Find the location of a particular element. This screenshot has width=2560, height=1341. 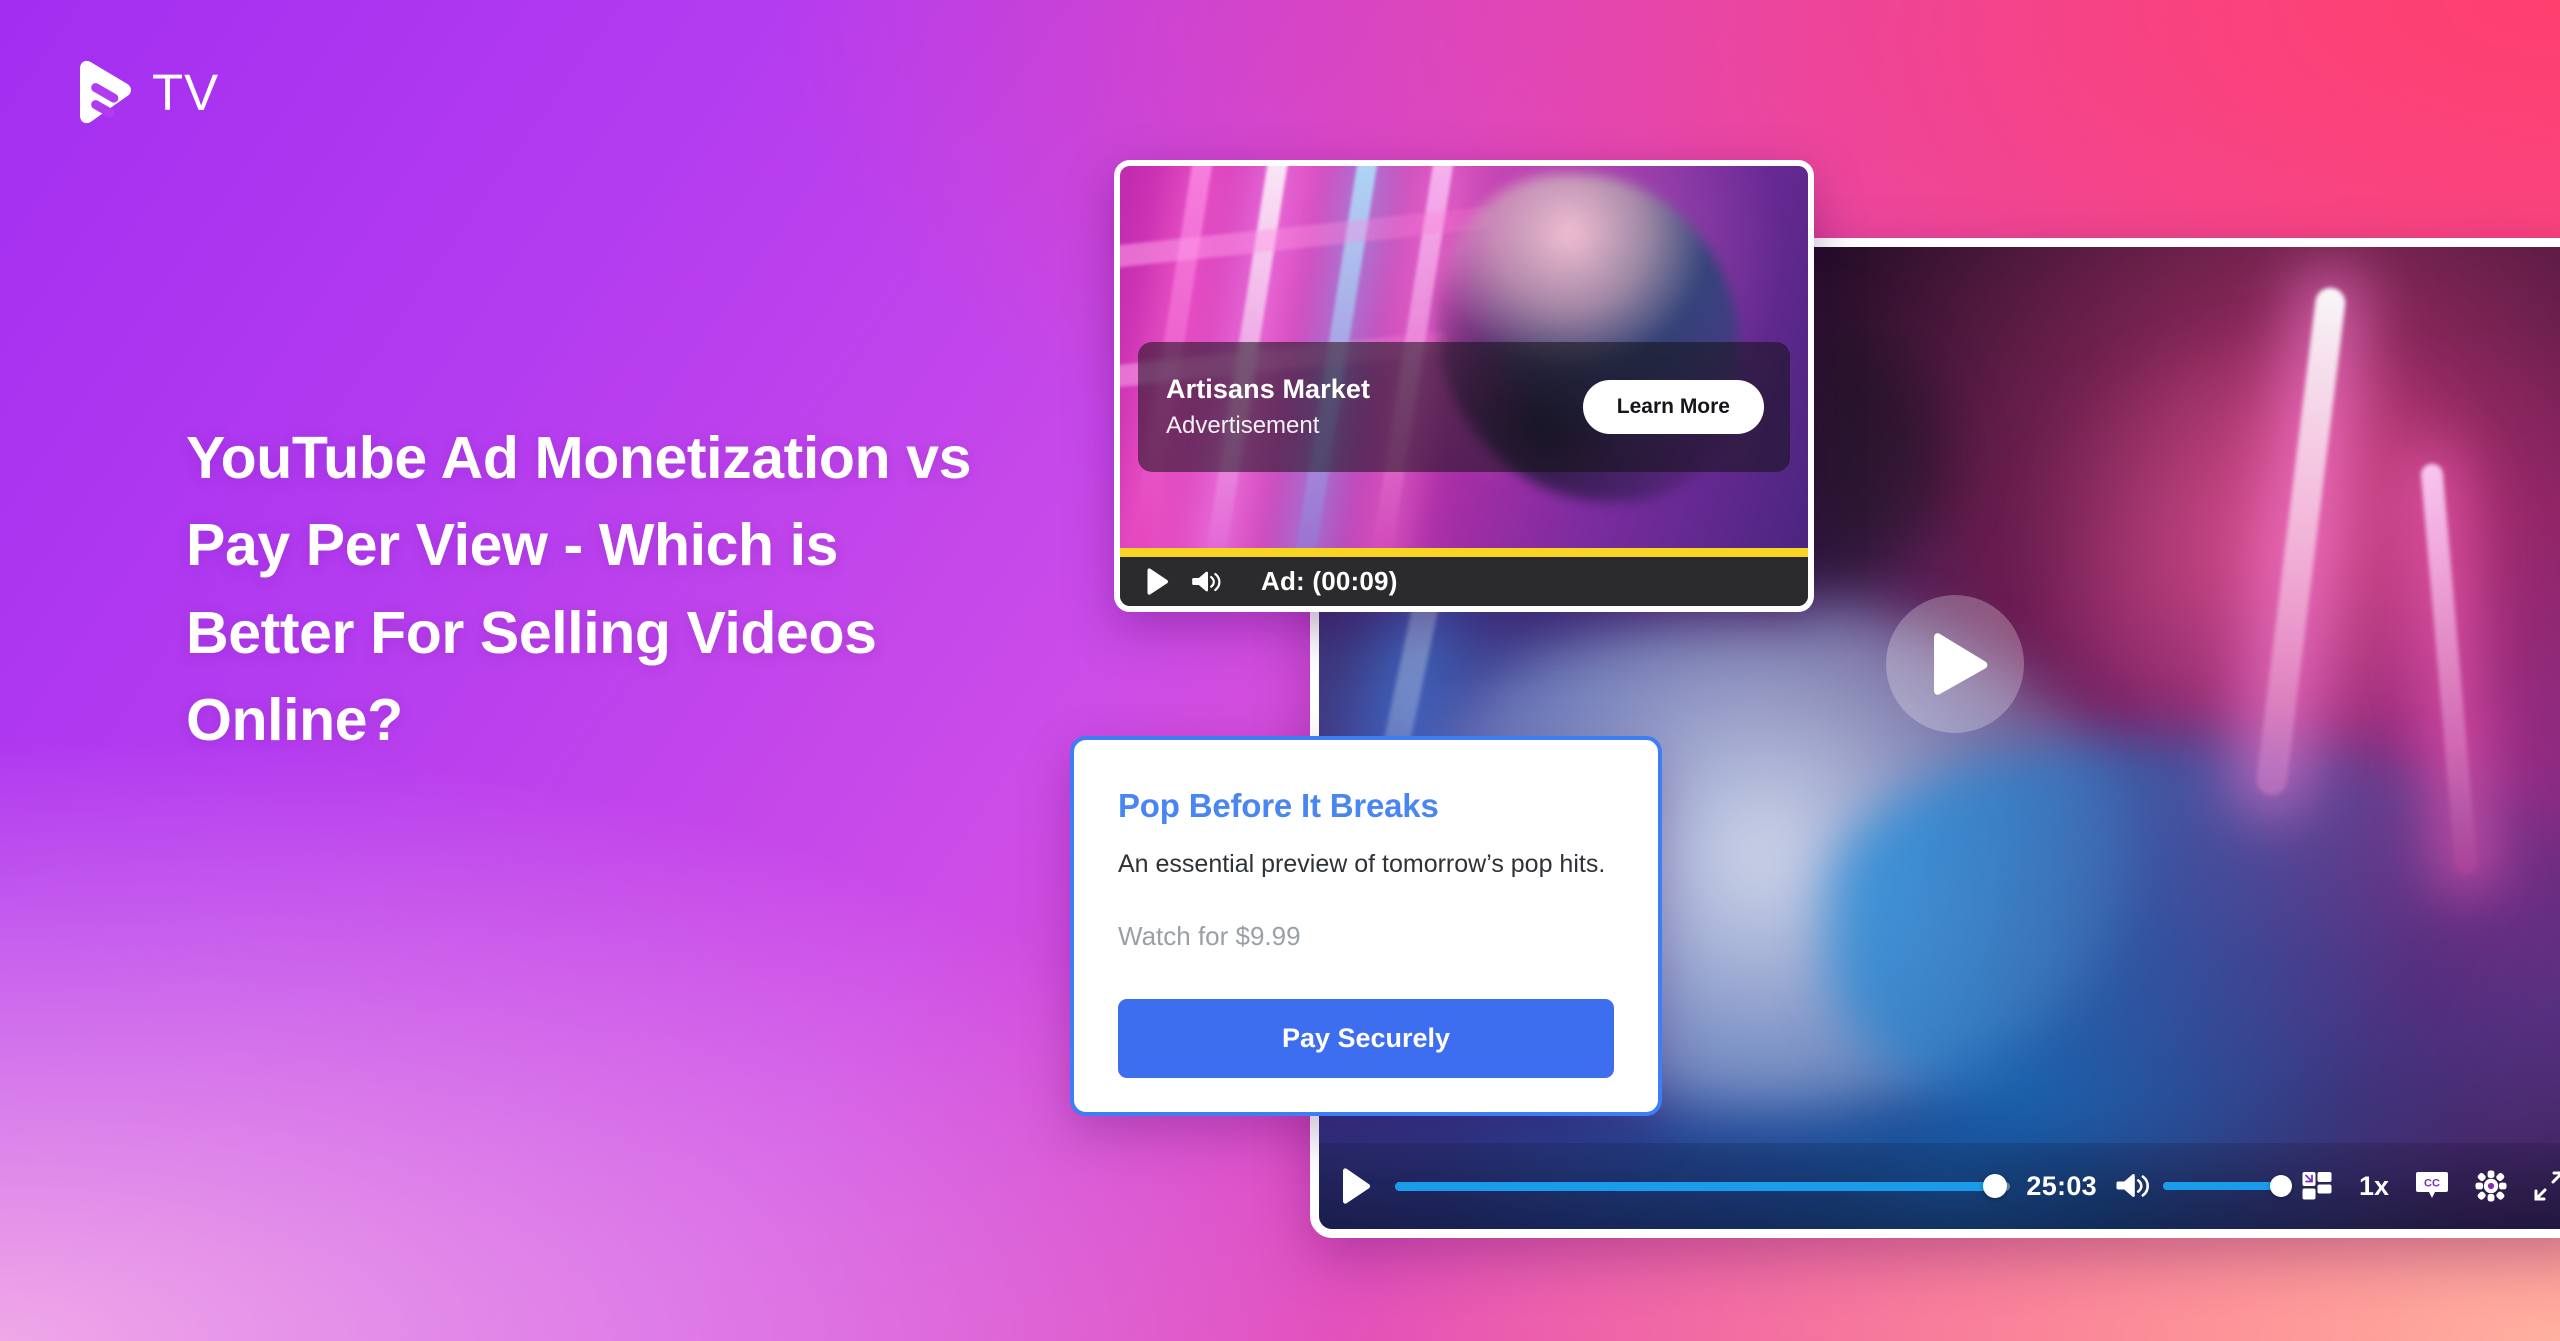

ad-progress-fill is located at coordinates (1464, 552).